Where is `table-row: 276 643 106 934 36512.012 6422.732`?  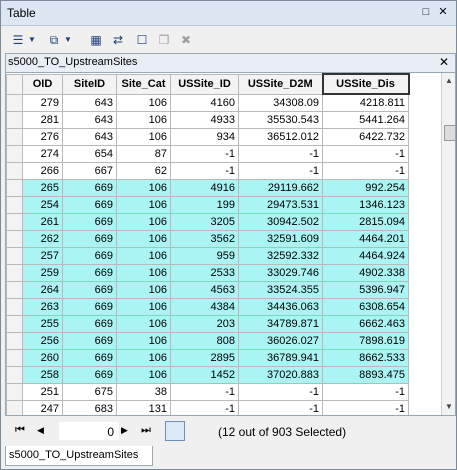 table-row: 276 643 106 934 36512.012 6422.732 is located at coordinates (207, 137).